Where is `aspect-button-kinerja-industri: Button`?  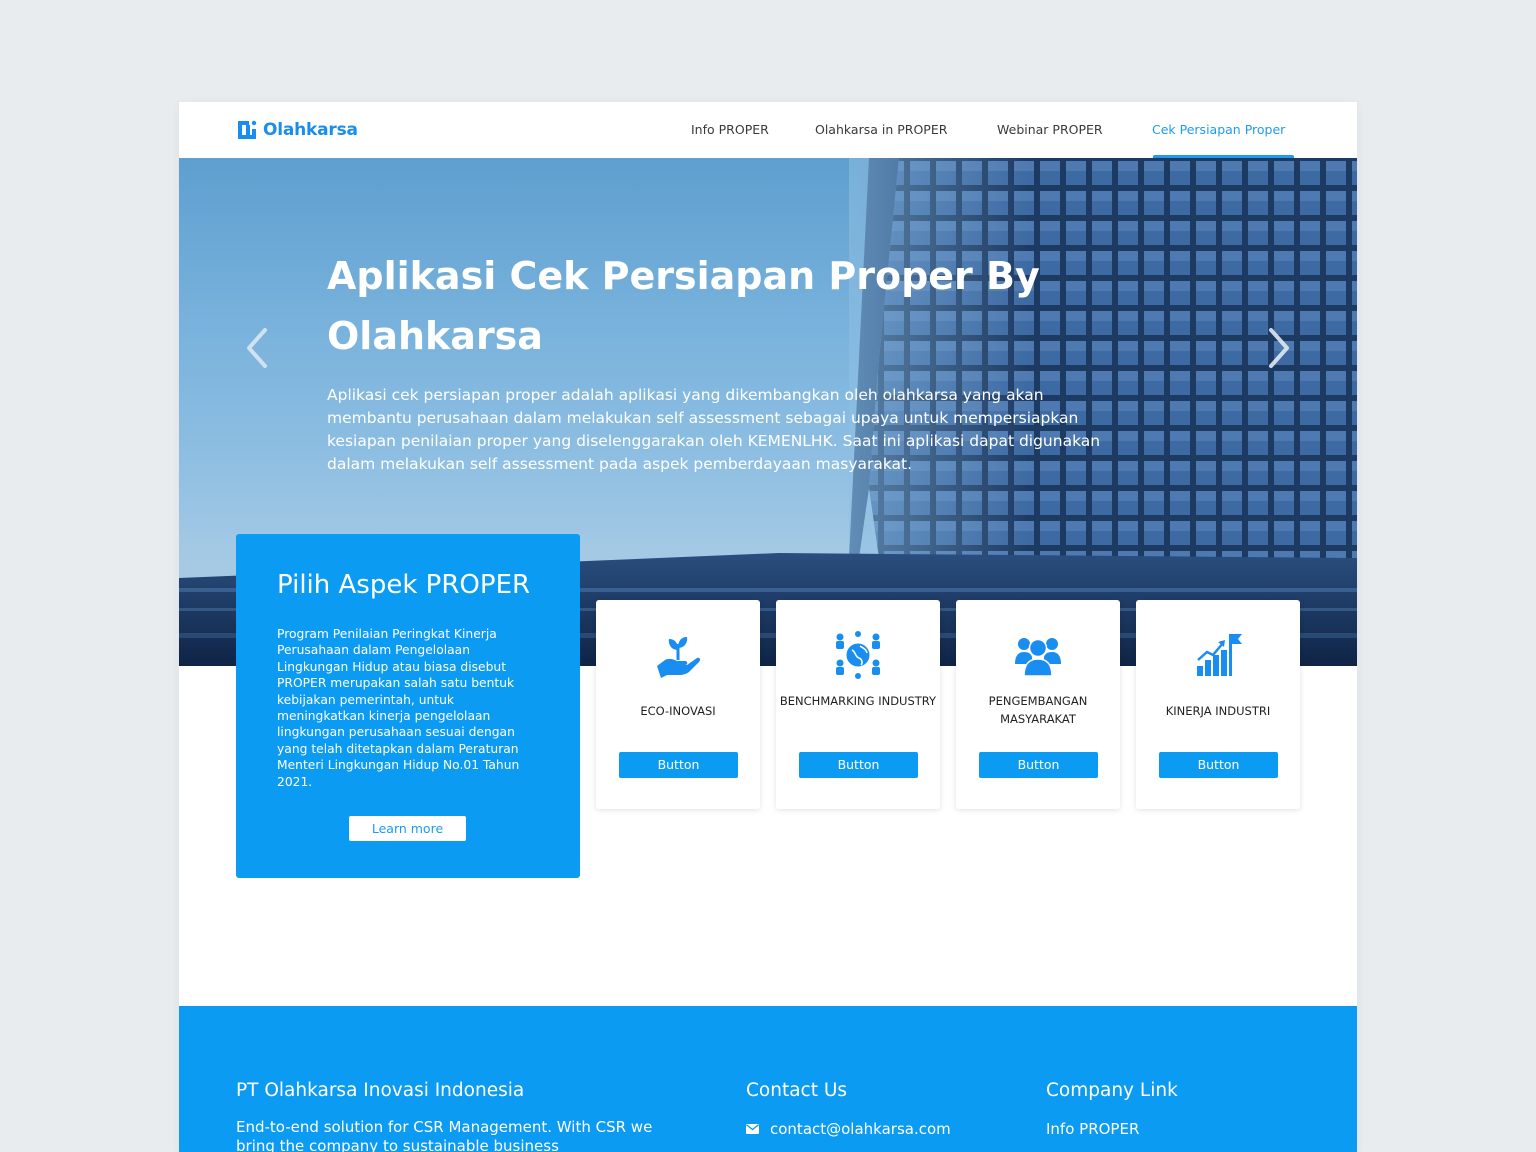
aspect-button-kinerja-industri: Button is located at coordinates (1218, 765).